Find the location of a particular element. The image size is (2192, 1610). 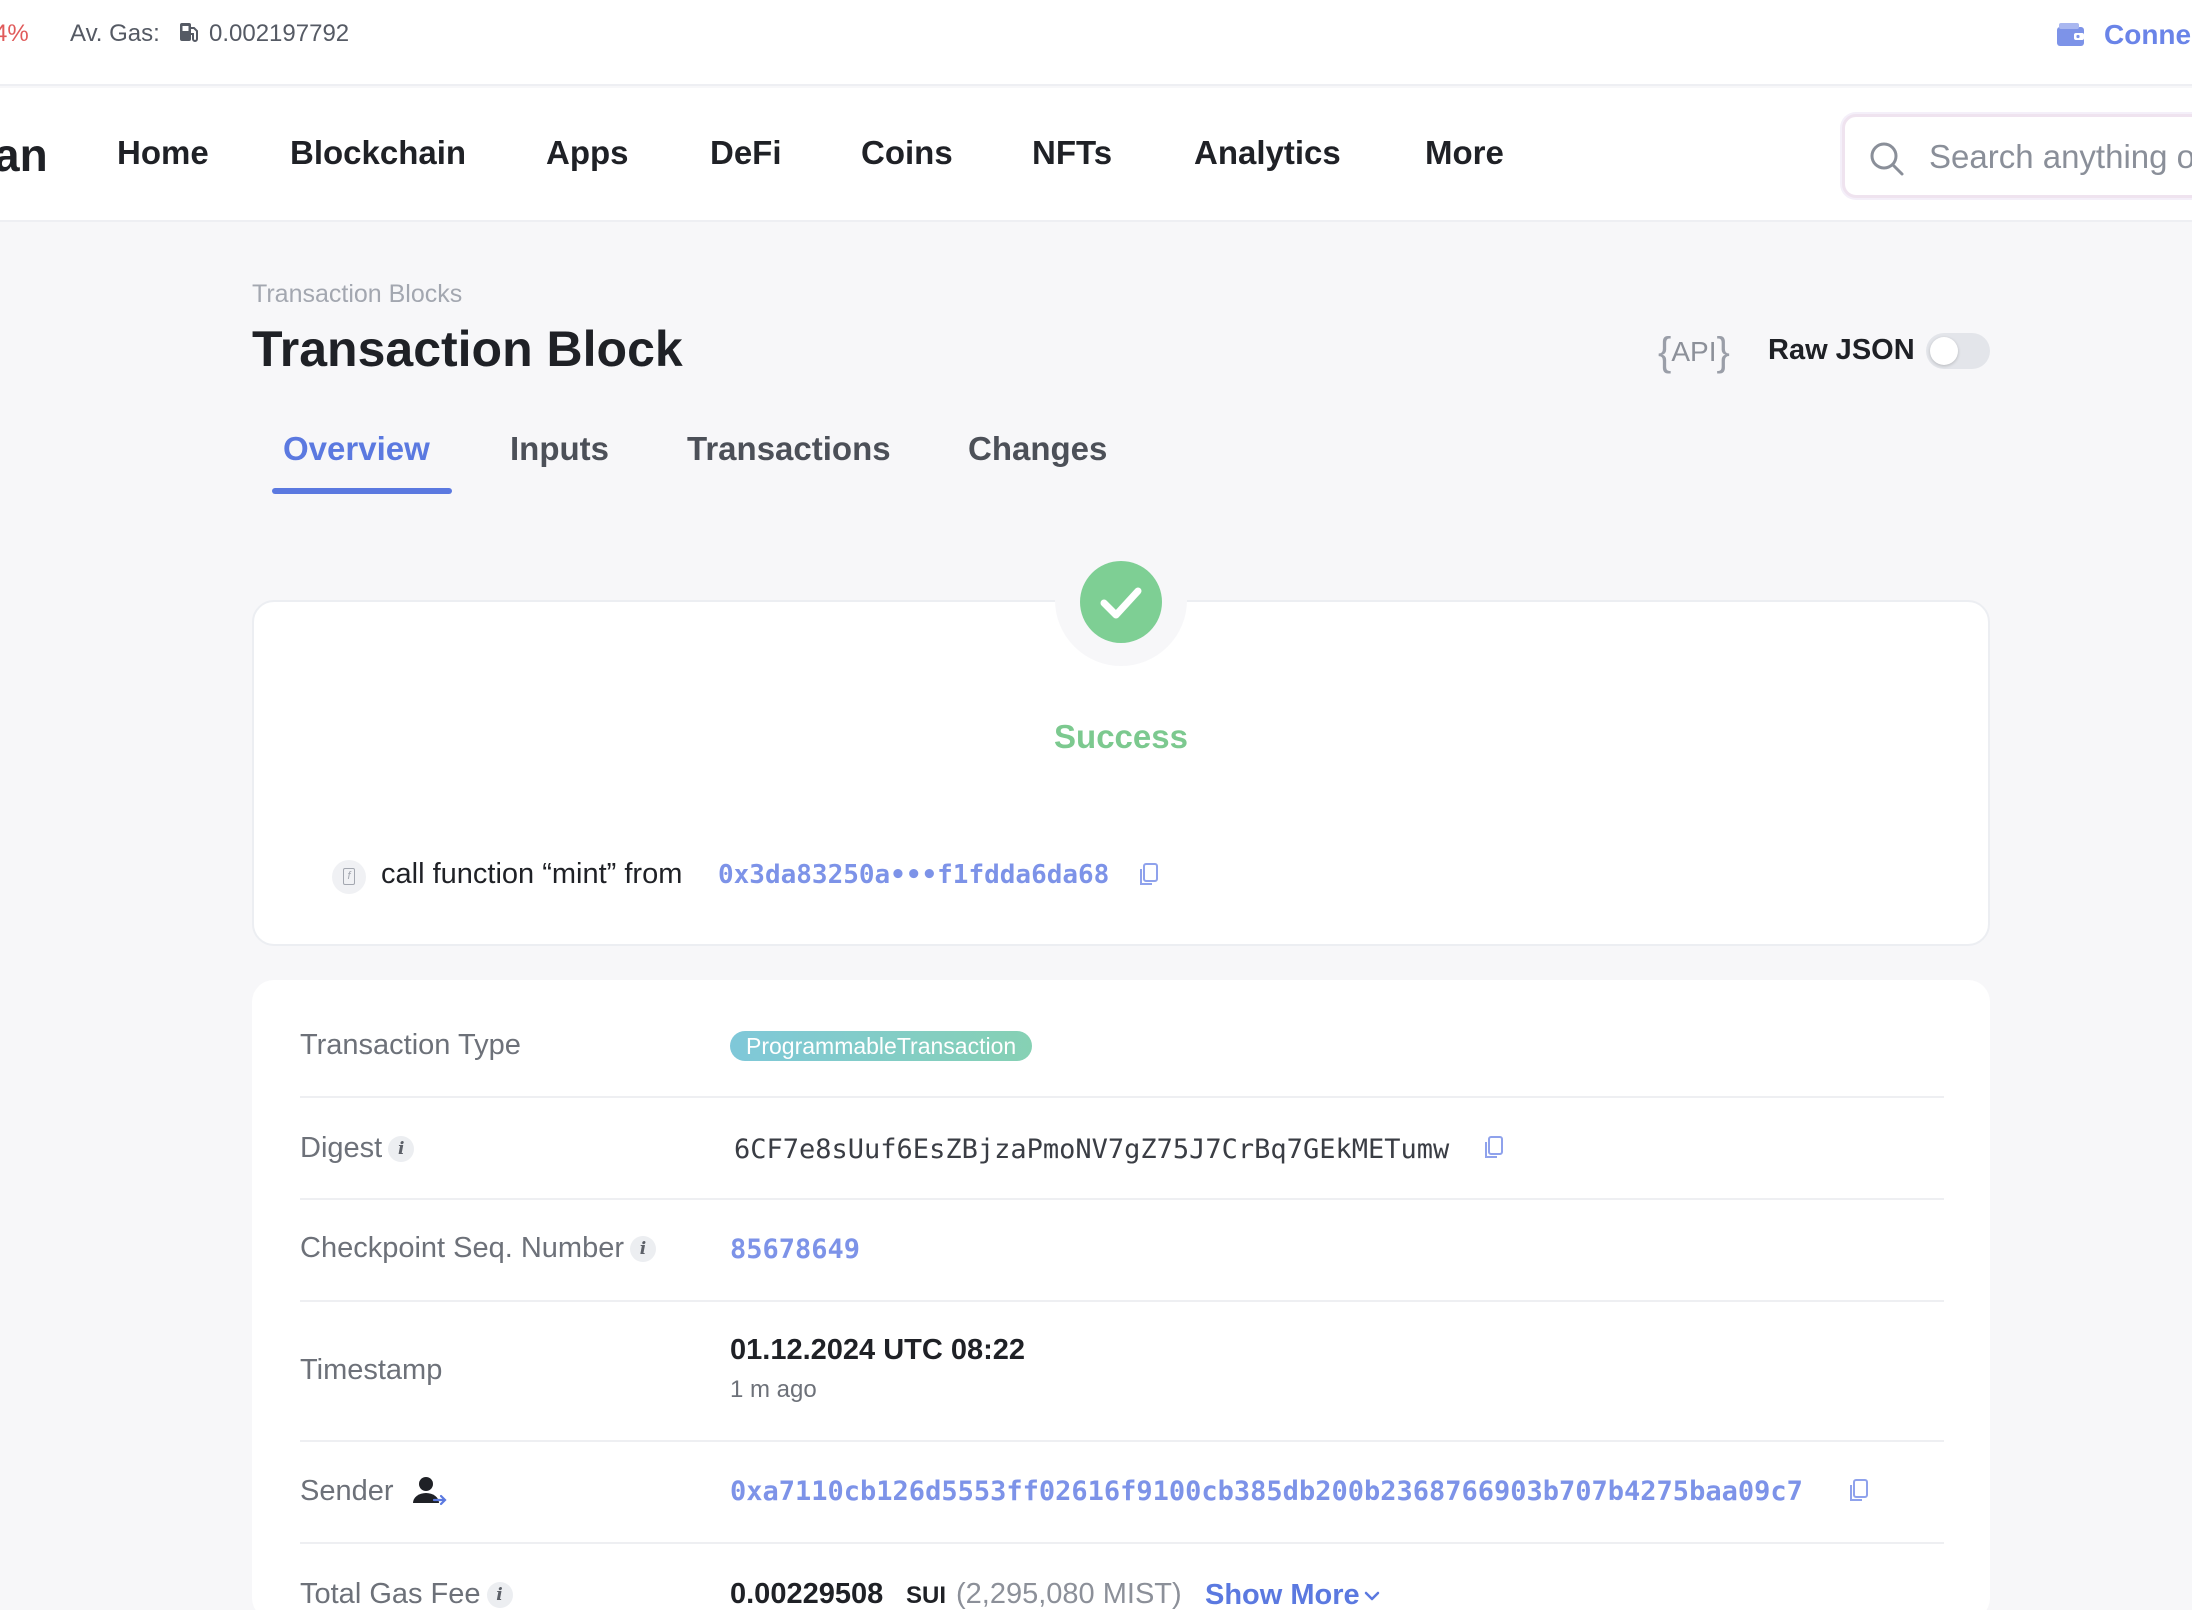

connect-wallet-button: Connect is located at coordinates (2148, 35).